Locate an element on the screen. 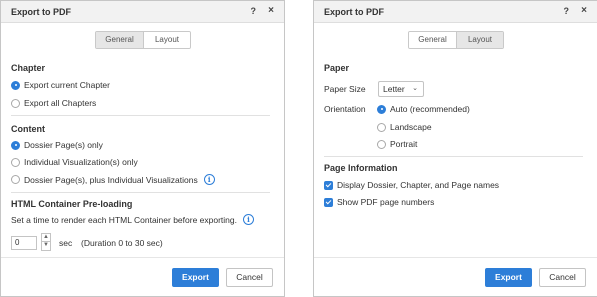  radio-orientation-portrait: Portrait is located at coordinates (397, 144).